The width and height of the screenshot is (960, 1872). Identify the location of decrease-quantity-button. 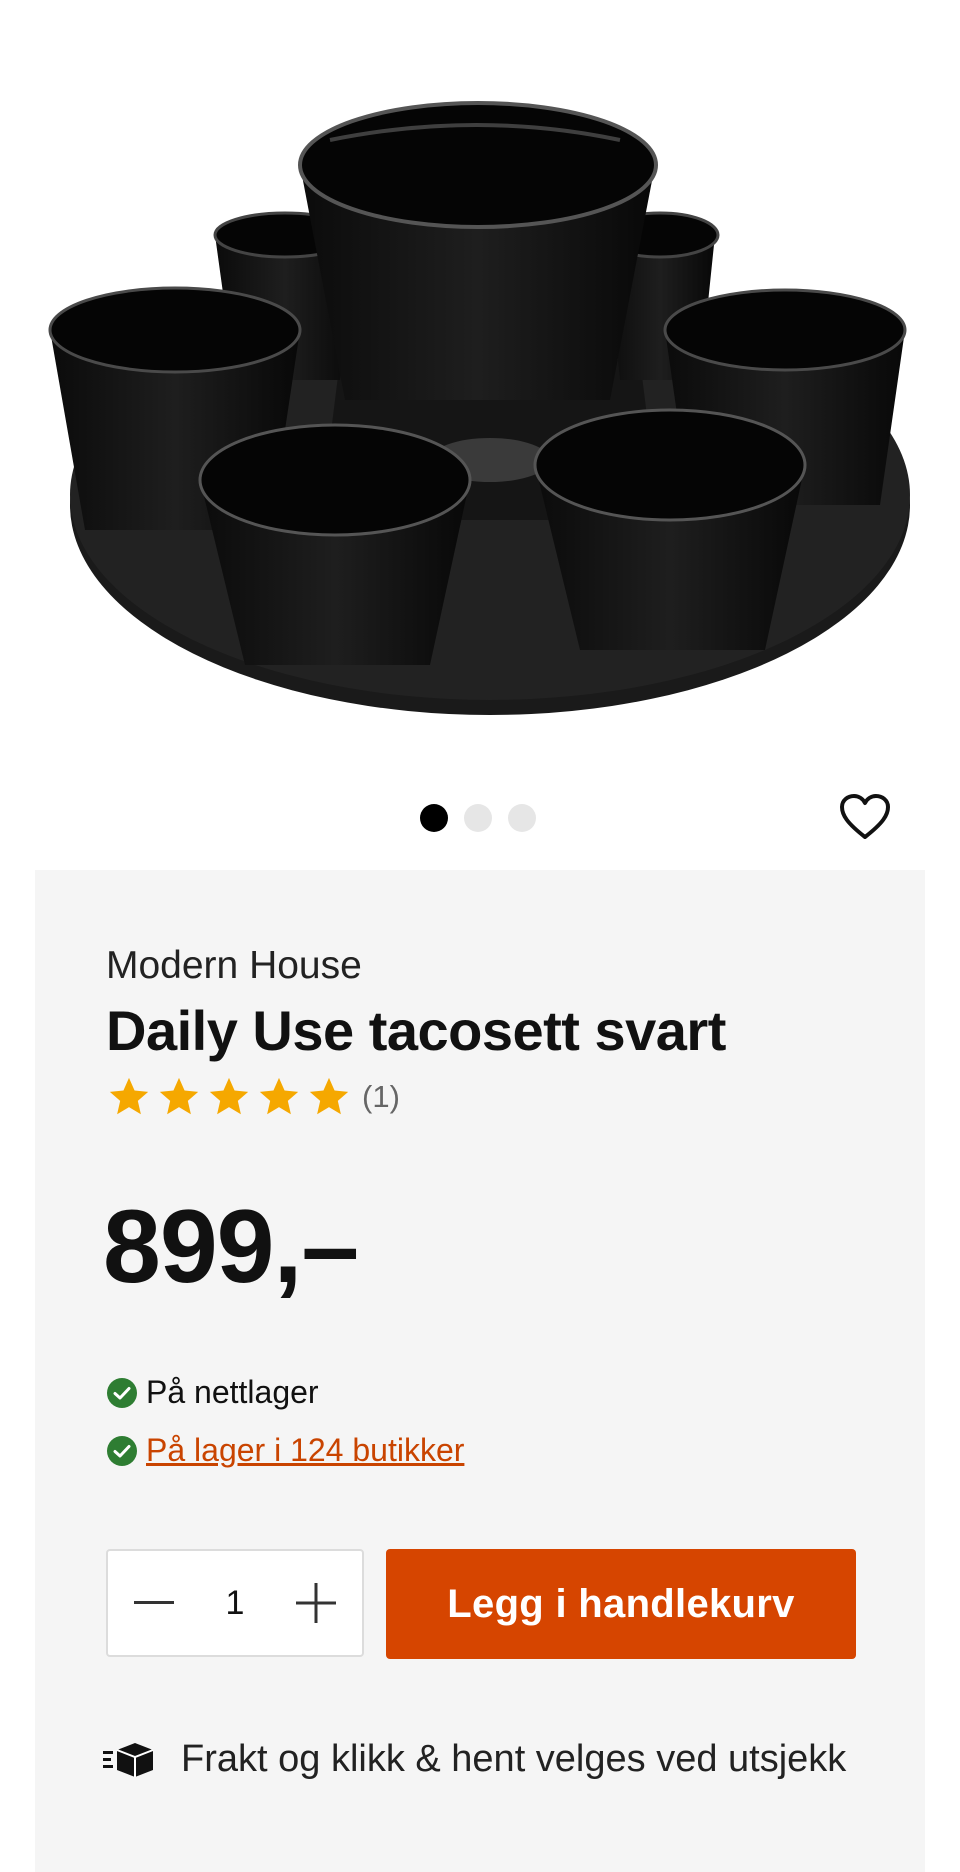
(154, 1603).